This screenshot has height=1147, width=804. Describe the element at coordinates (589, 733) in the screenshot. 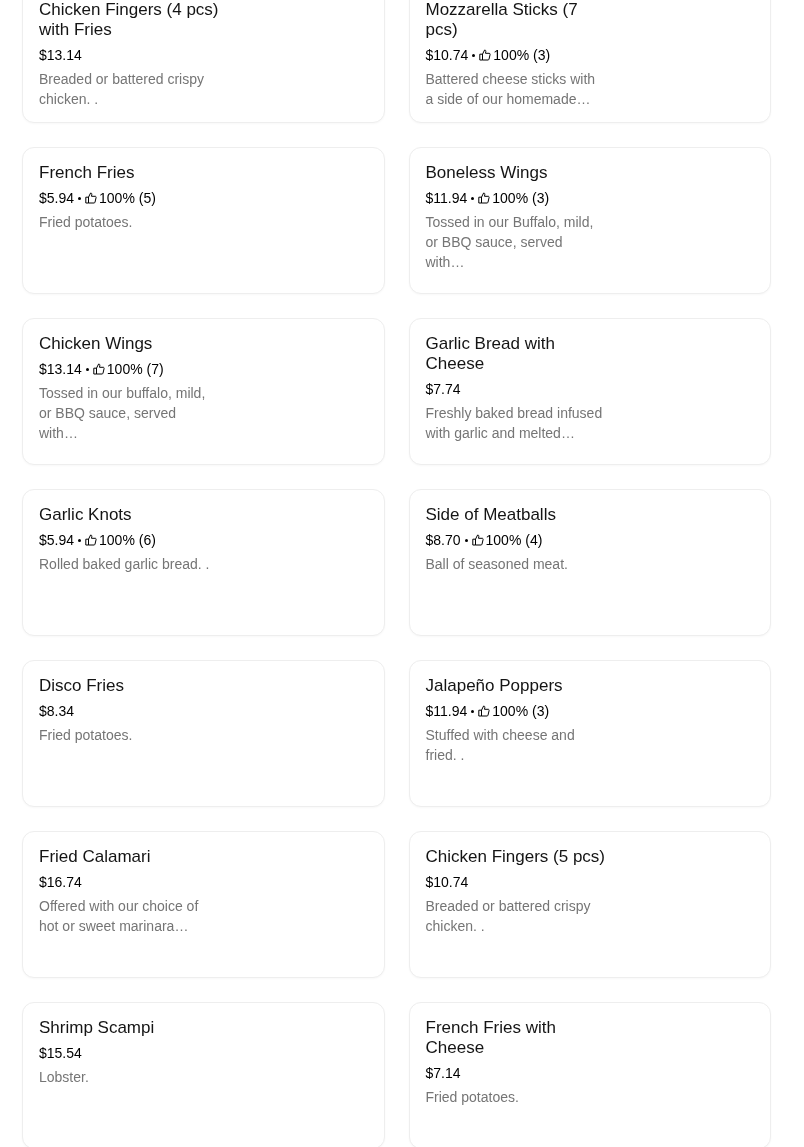

I see `menu-item-card: Jalapeño Poppers $11.94 100% (3) Stuffed with cheese and fried. .` at that location.